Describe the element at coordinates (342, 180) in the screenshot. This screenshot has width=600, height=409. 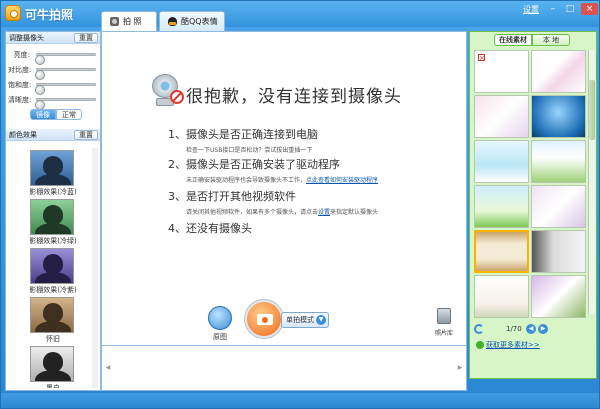
I see `driver-help-link: 点此查看如何安装驱动程序` at that location.